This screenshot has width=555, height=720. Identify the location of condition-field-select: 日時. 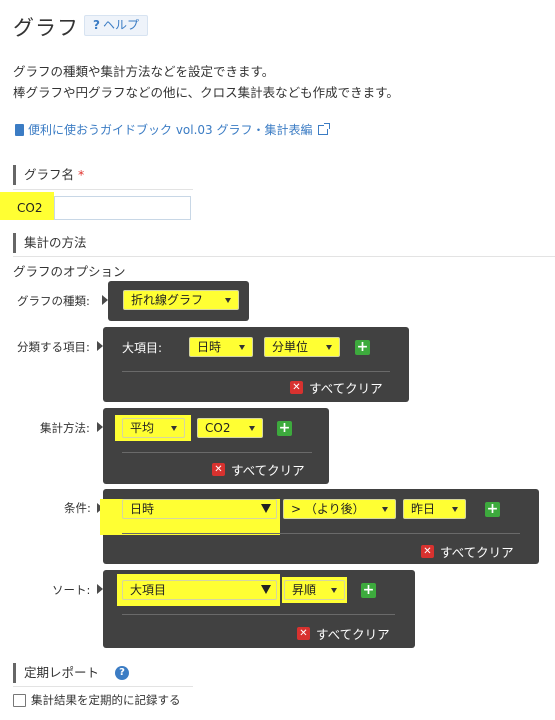
(199, 509).